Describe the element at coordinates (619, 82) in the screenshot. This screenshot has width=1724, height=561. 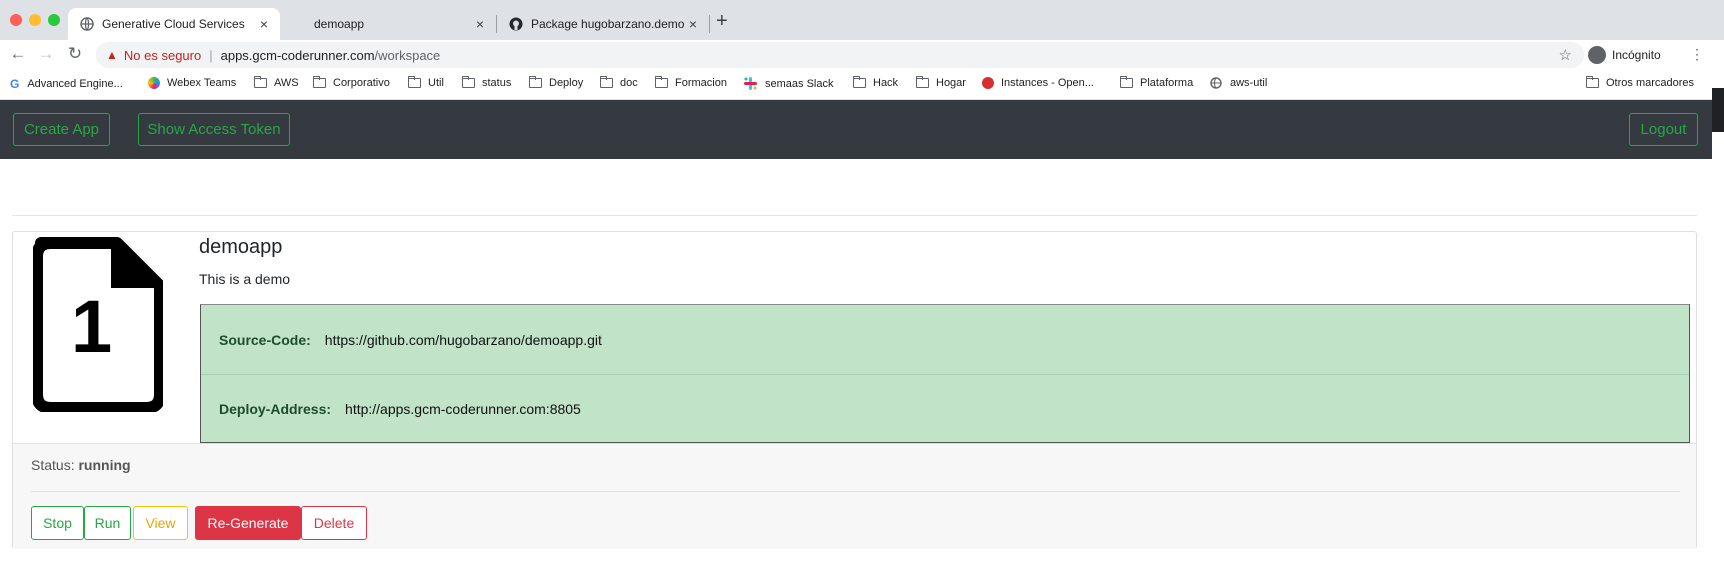
I see `bookmark-item: doc` at that location.